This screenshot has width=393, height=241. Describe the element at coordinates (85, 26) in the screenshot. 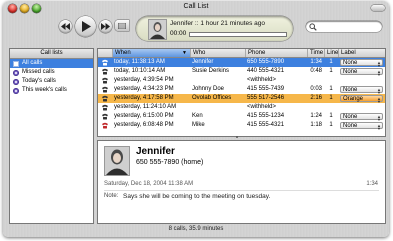

I see `play-button` at that location.